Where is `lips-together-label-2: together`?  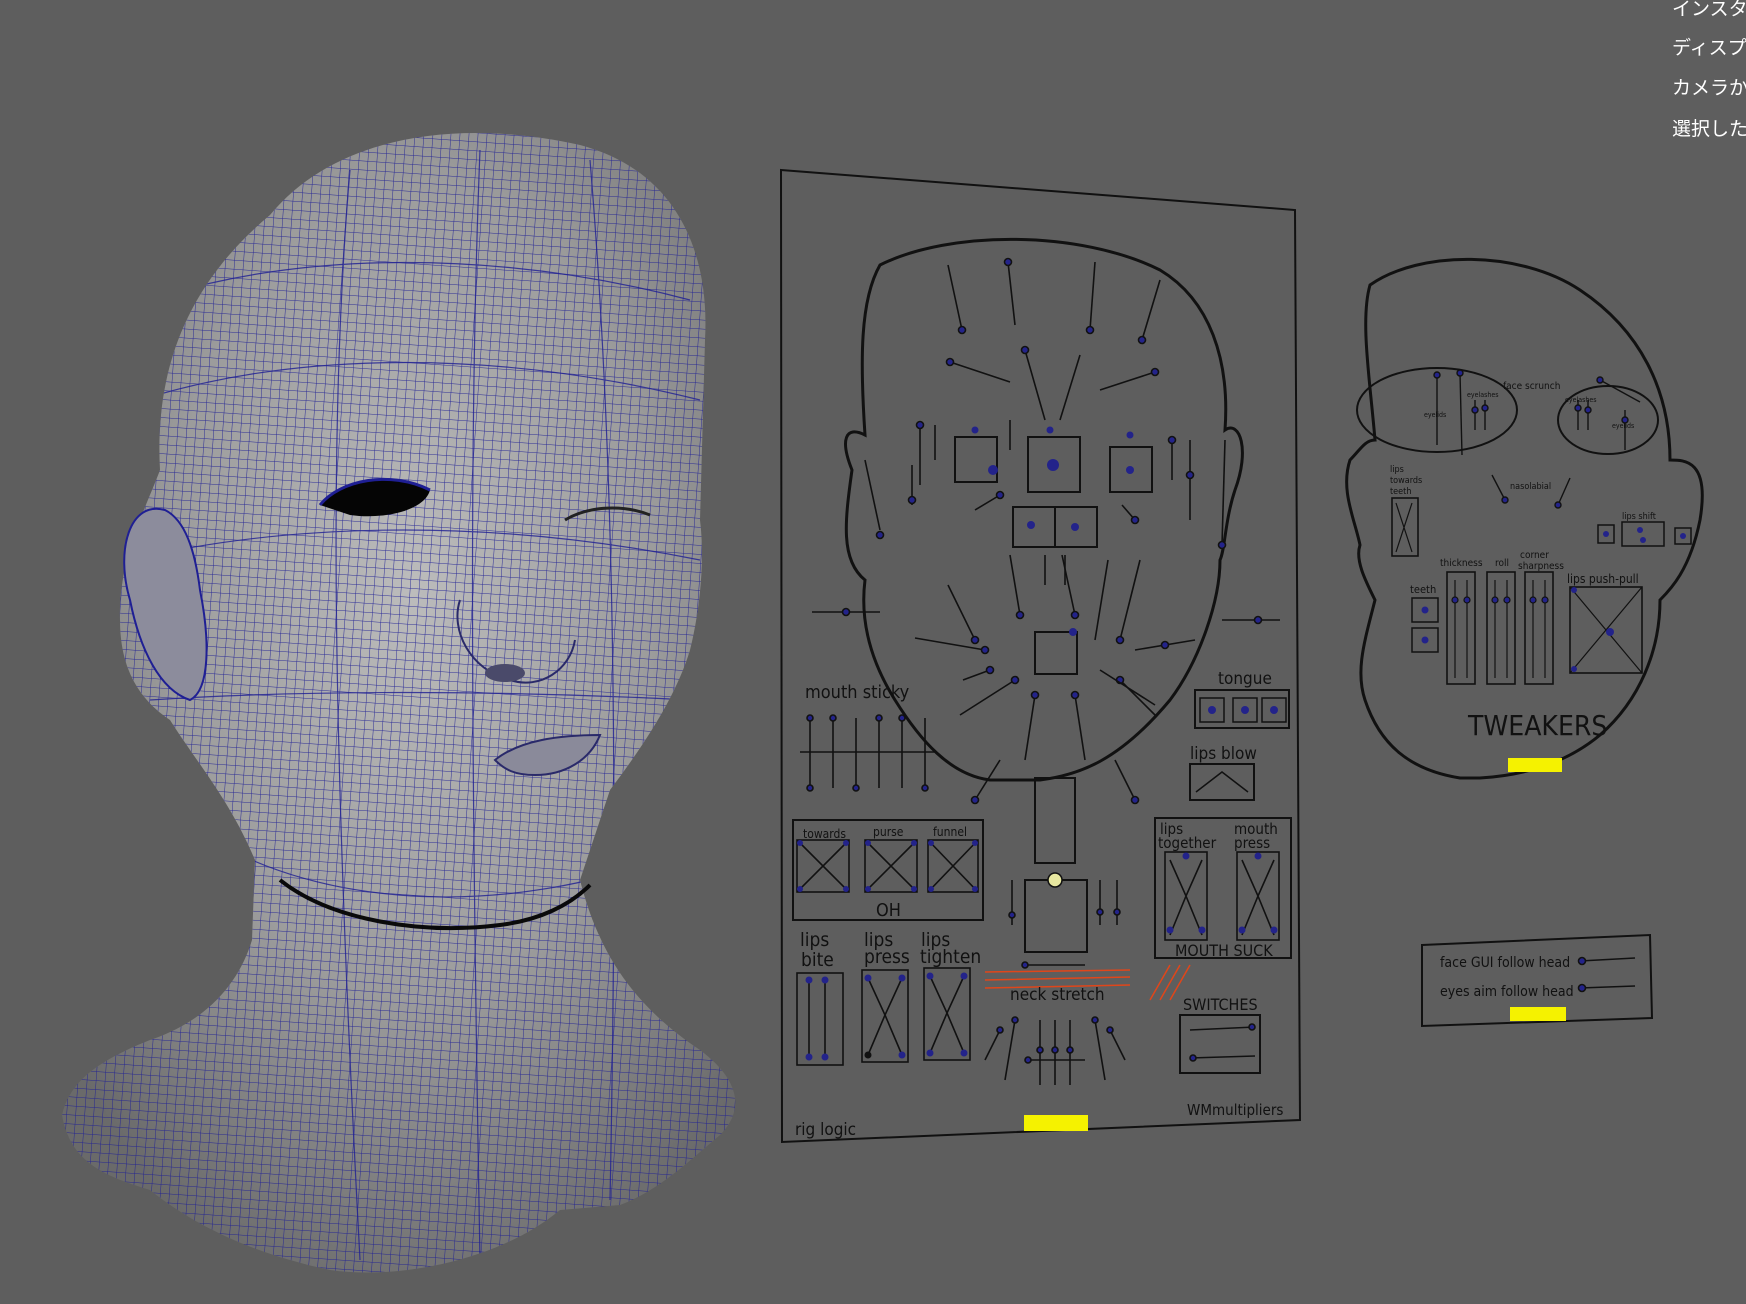 lips-together-label-2: together is located at coordinates (1187, 843).